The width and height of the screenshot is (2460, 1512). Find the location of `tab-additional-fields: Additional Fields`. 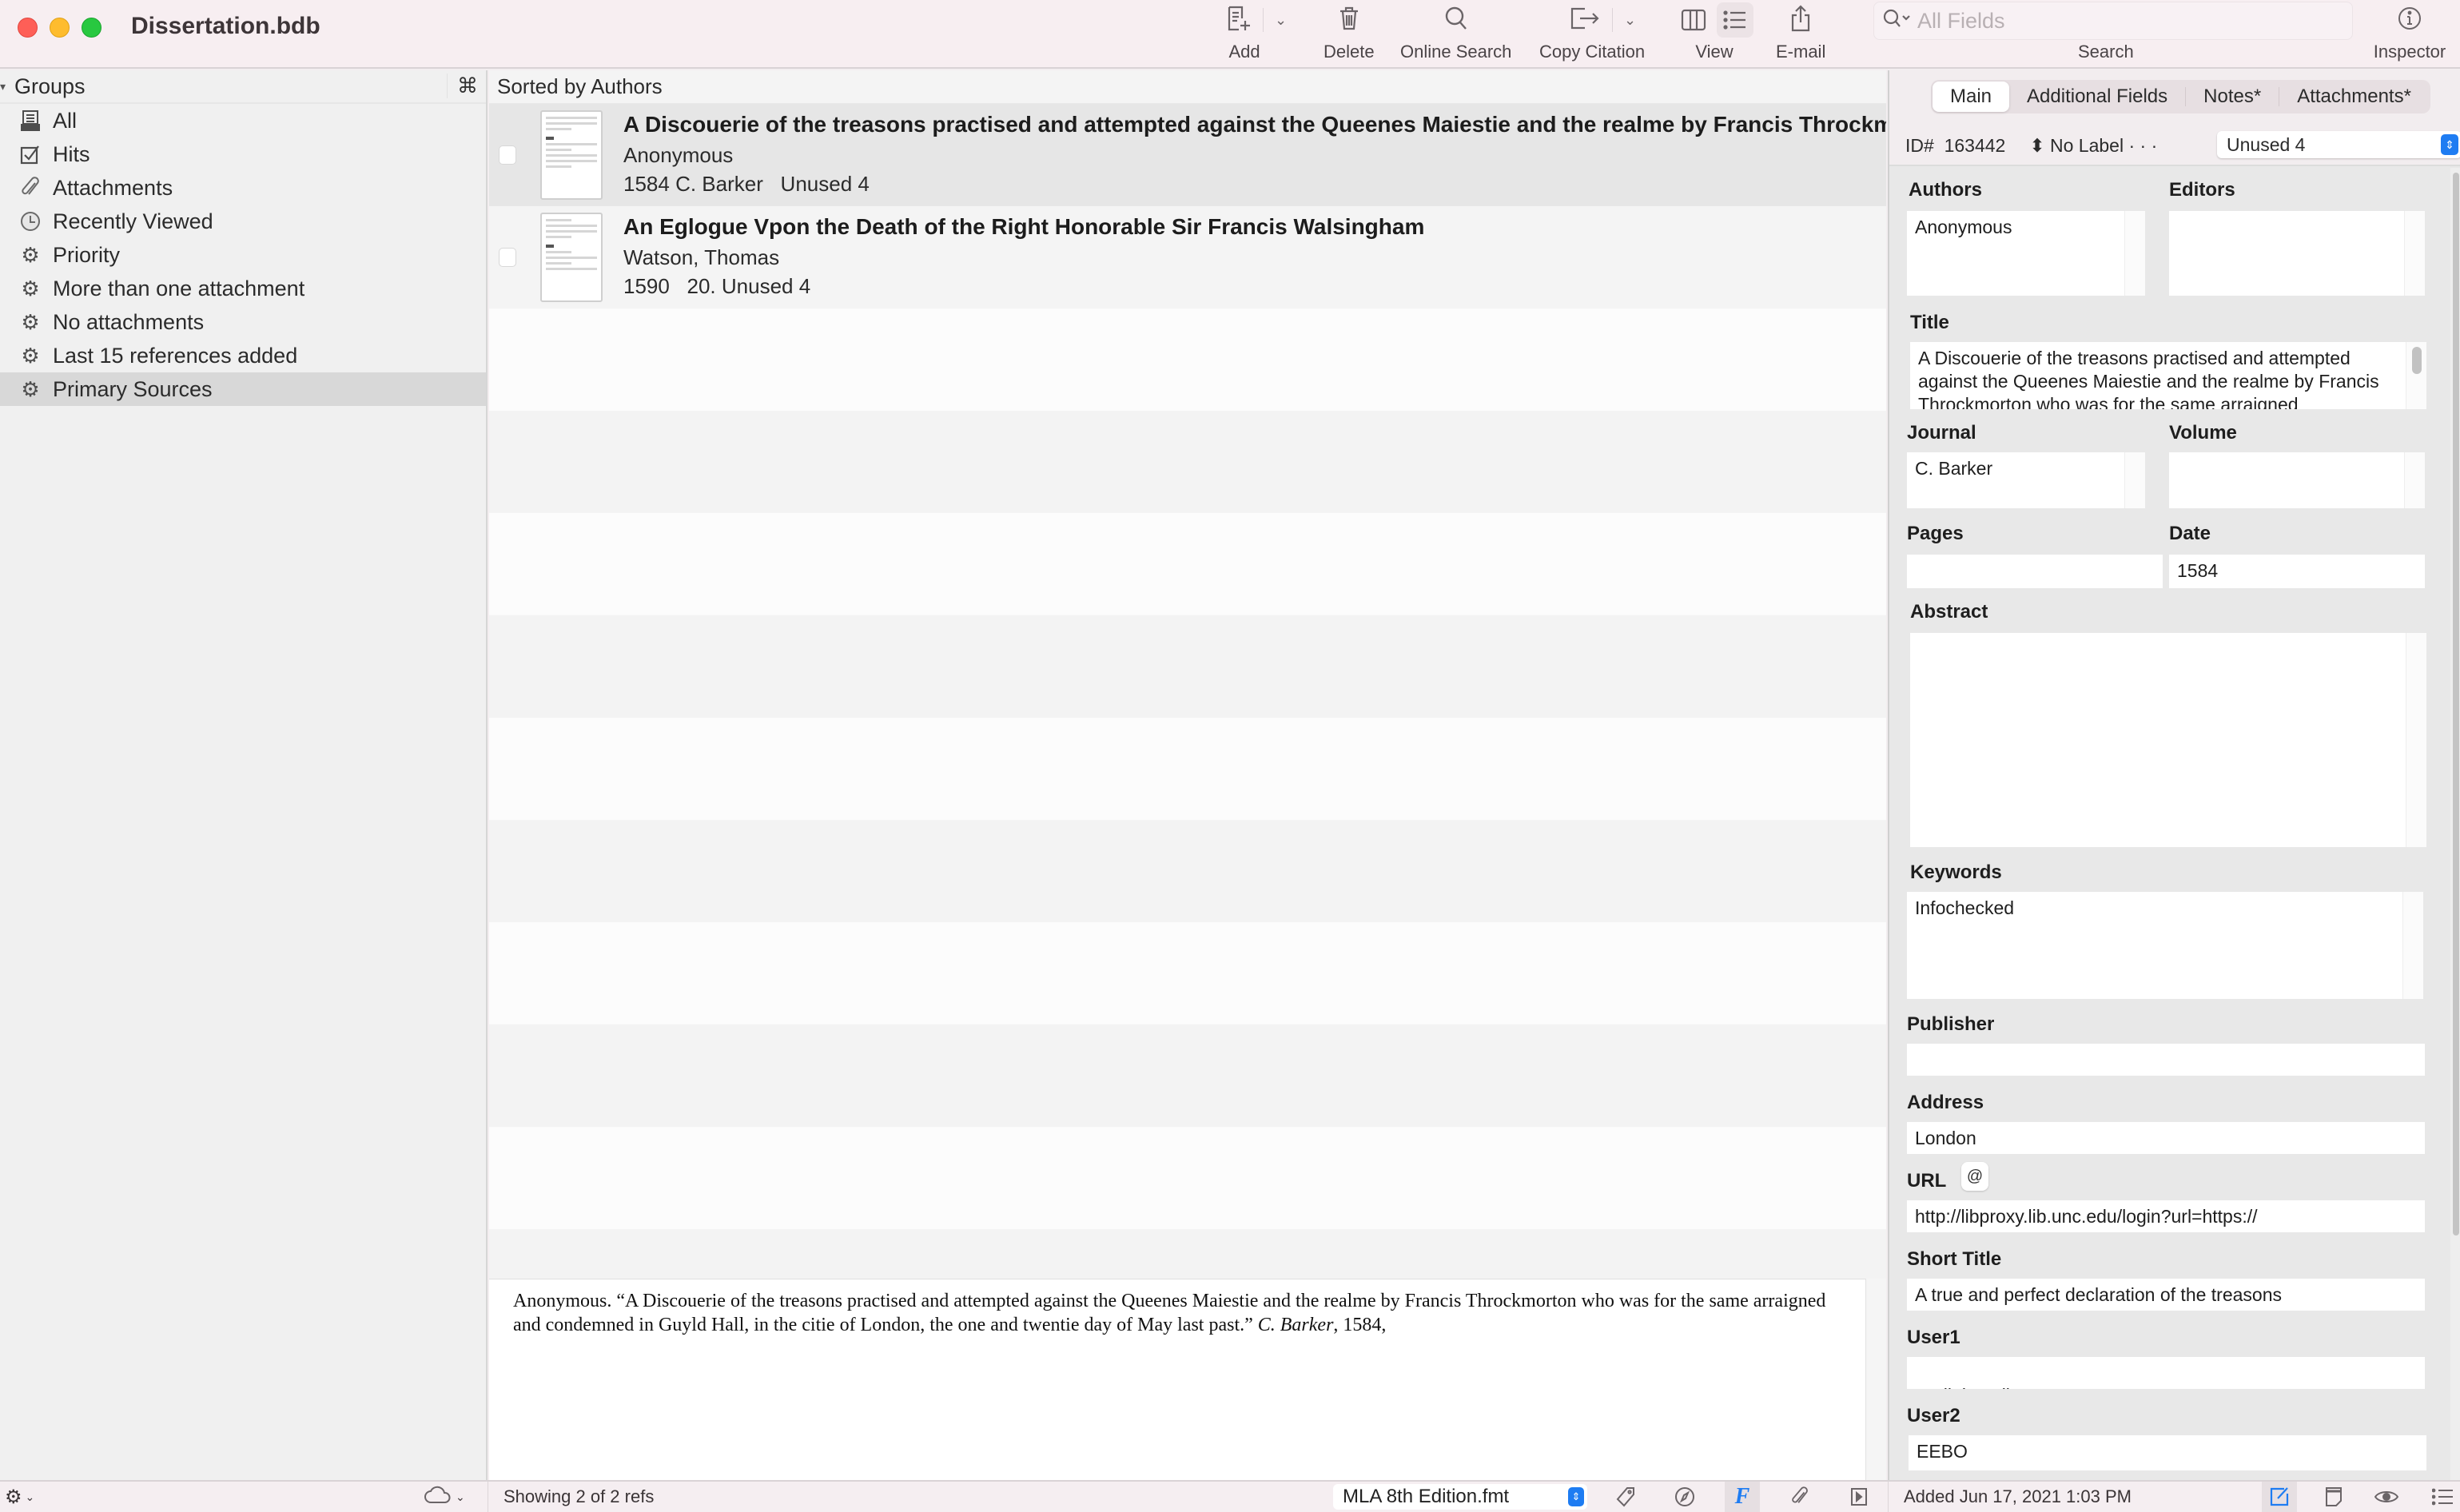

tab-additional-fields: Additional Fields is located at coordinates (2097, 97).